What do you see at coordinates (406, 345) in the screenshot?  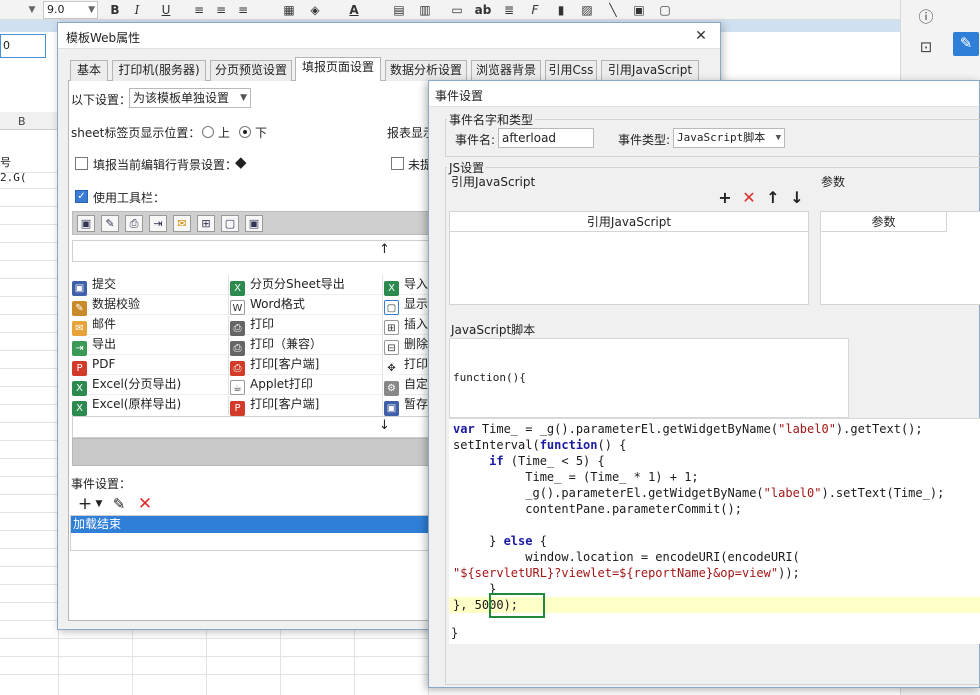 I see `list-item: ⊟ 删除` at bounding box center [406, 345].